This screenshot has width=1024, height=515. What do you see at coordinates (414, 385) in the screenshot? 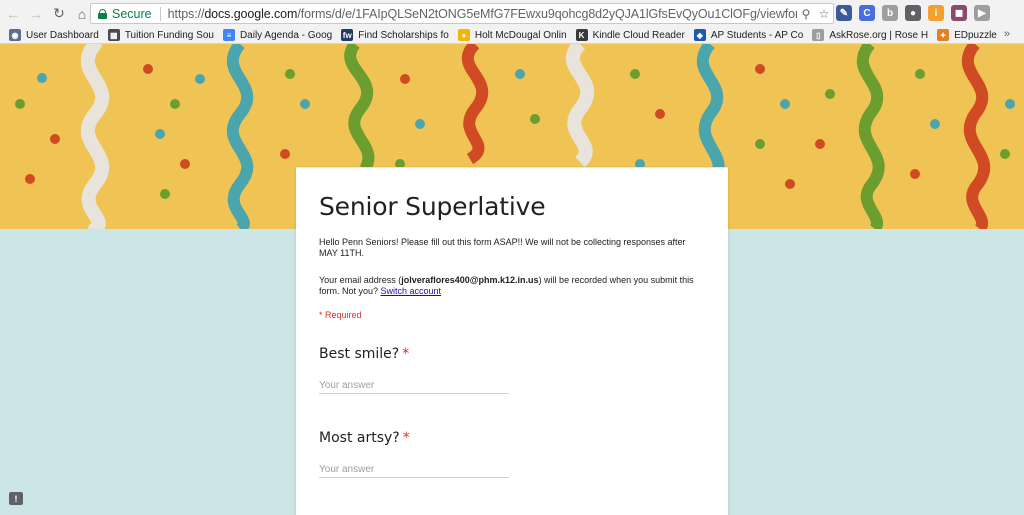
I see `answer-input-best-smile` at bounding box center [414, 385].